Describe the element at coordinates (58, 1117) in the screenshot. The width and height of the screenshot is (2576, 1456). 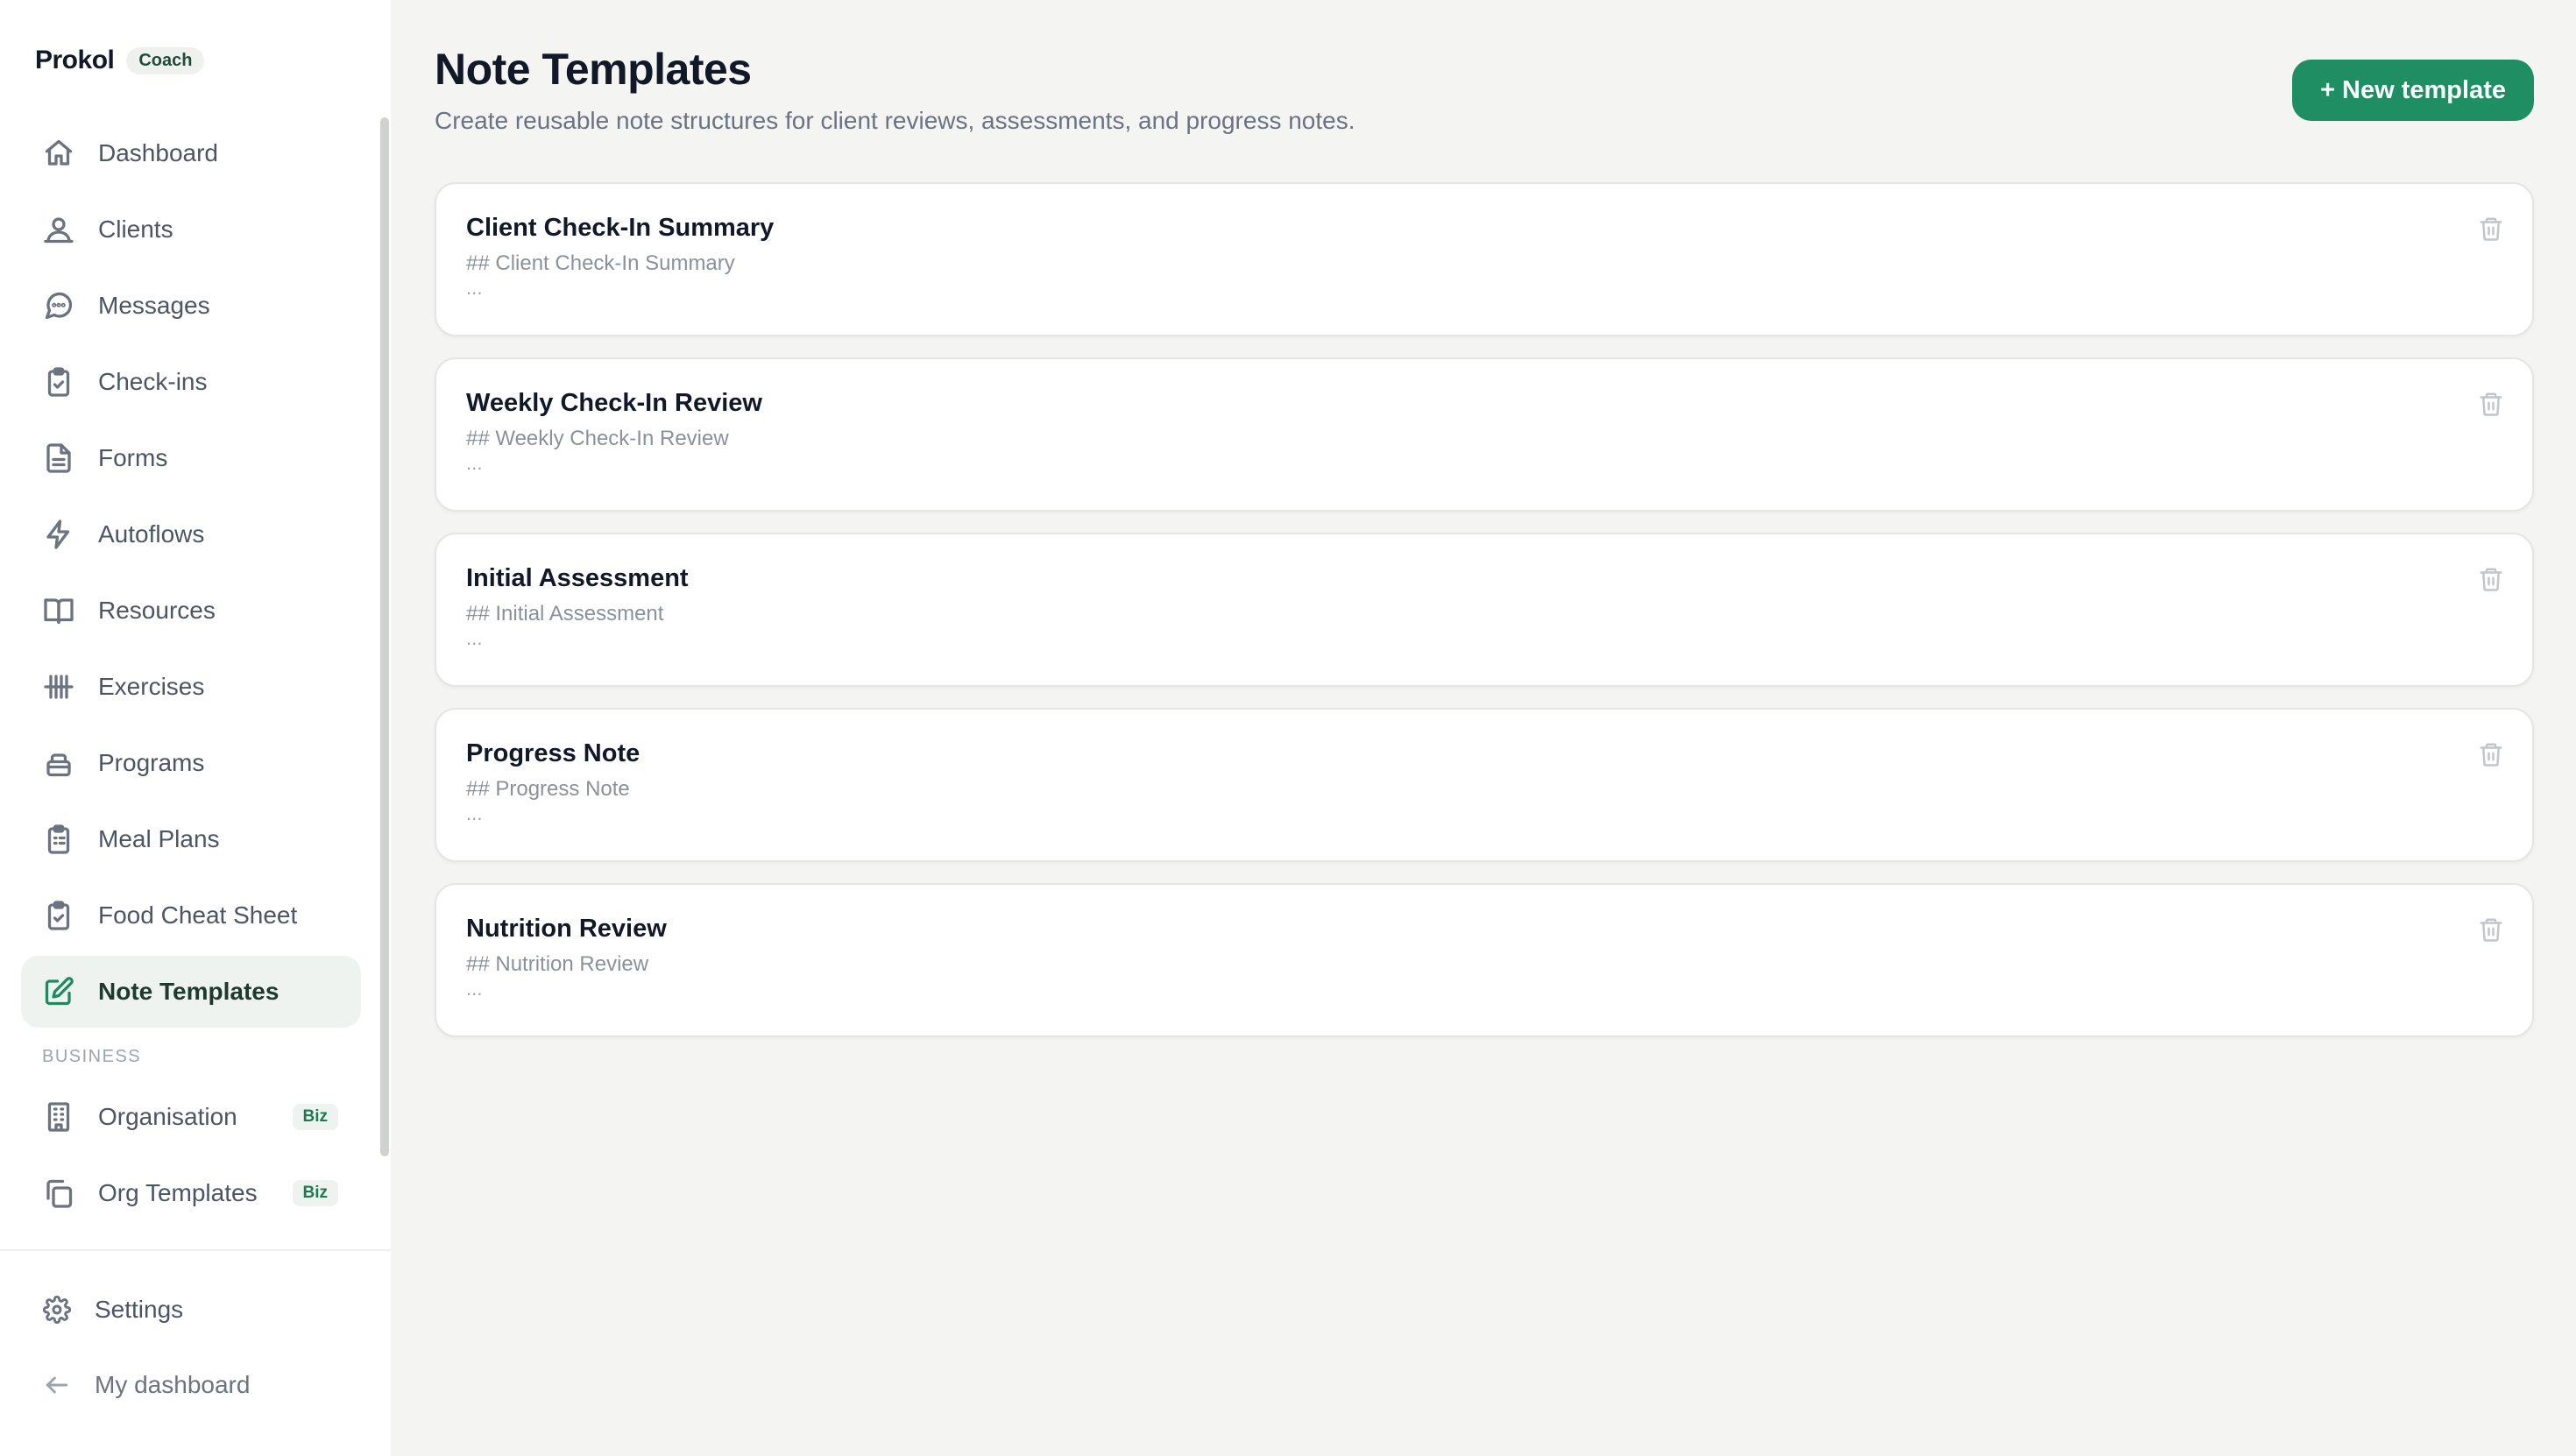
I see `building-icon` at that location.